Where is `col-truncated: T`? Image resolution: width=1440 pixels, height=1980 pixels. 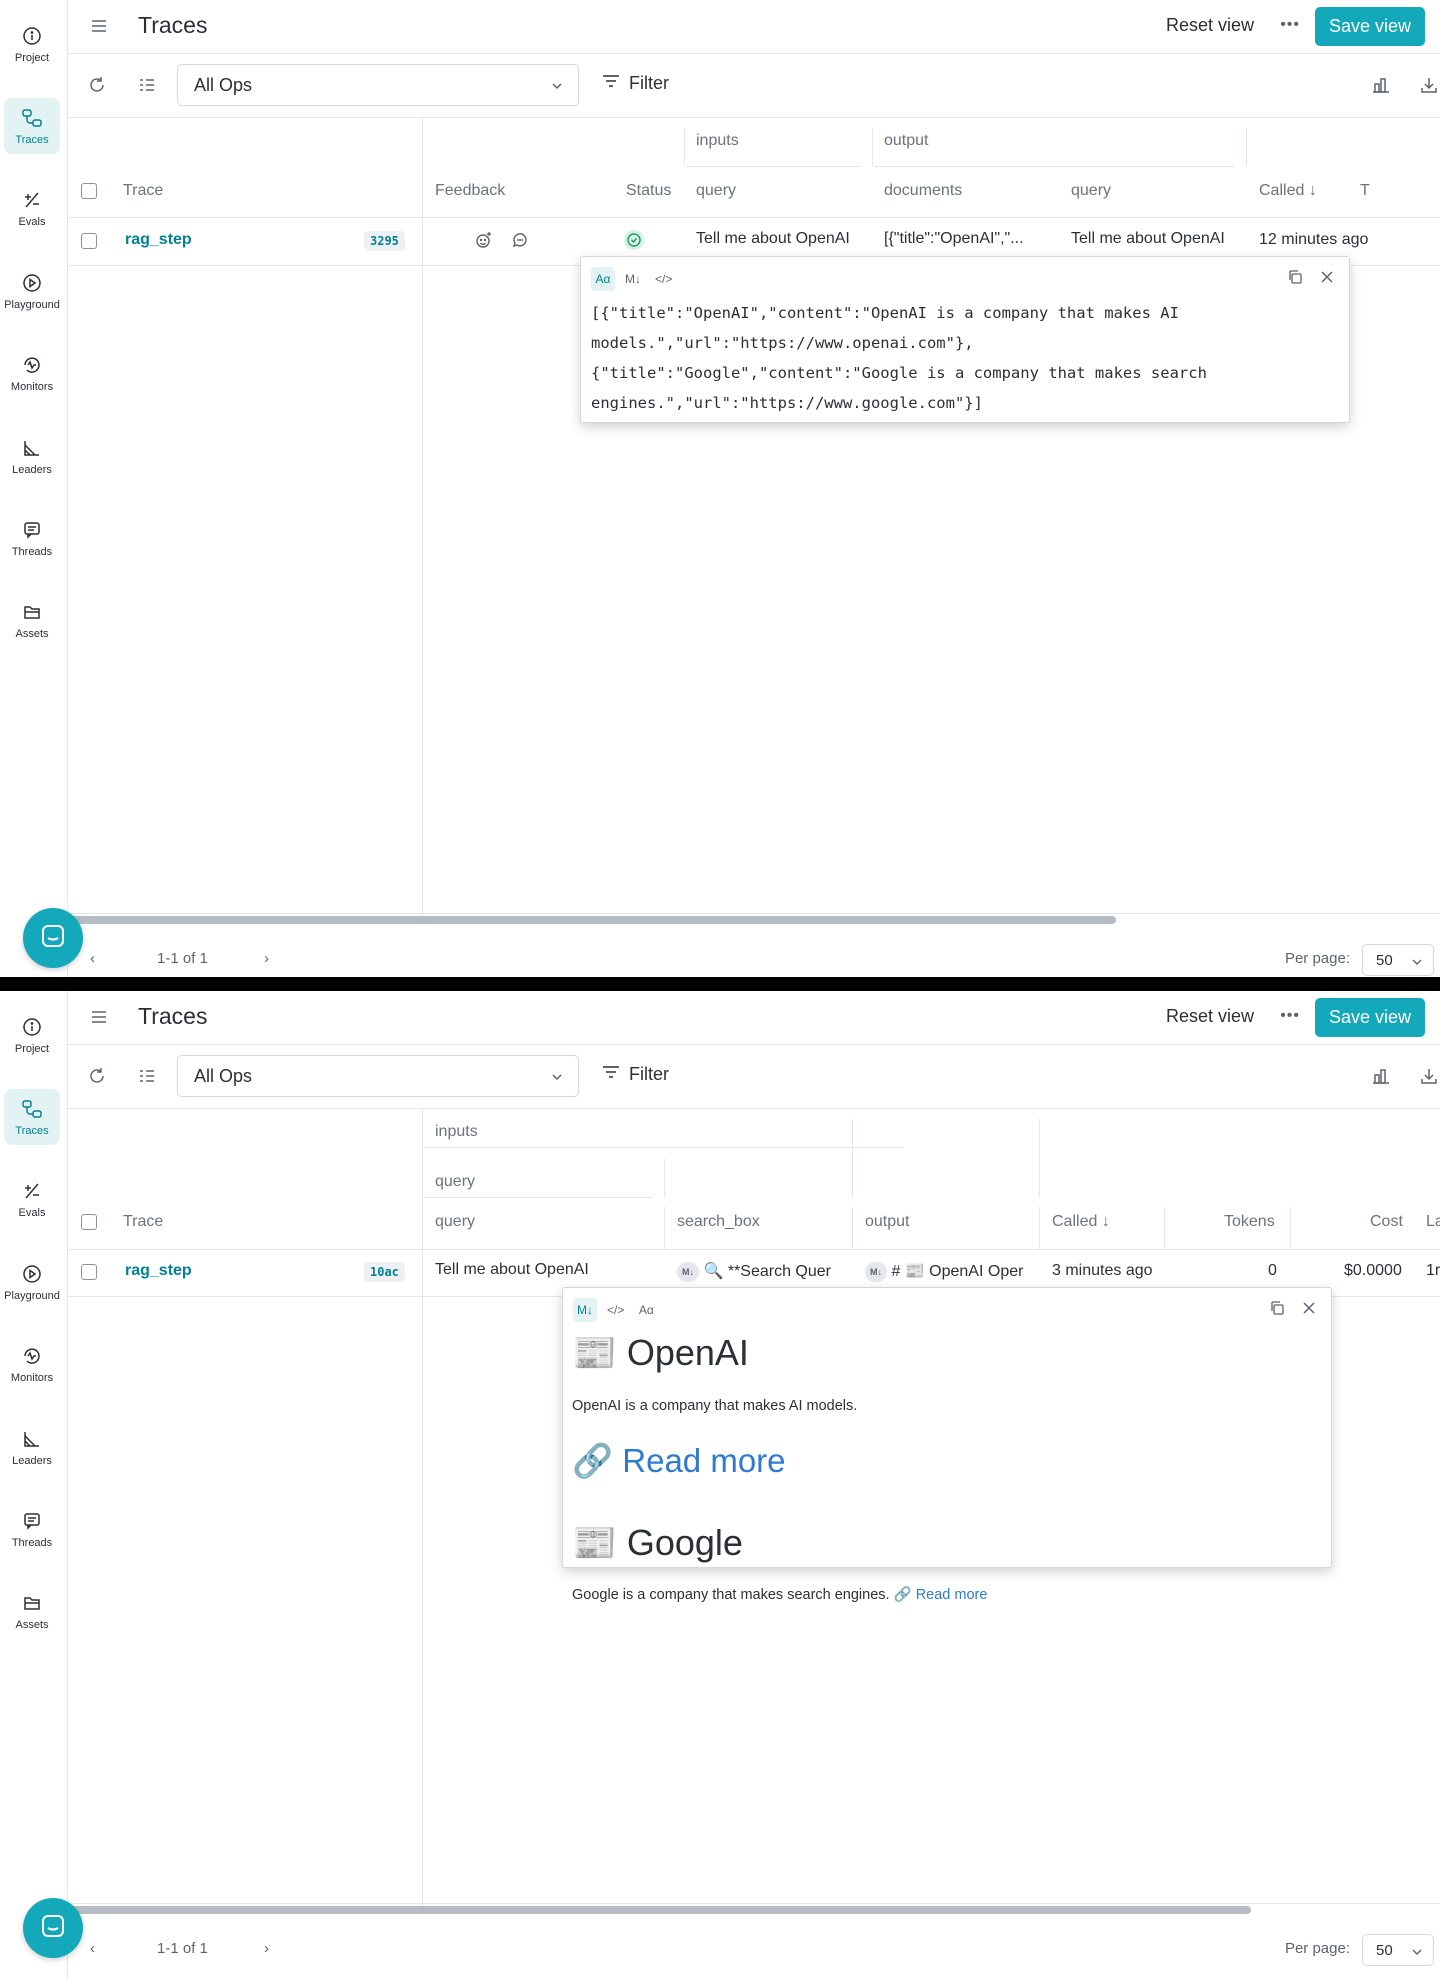 col-truncated: T is located at coordinates (1365, 191).